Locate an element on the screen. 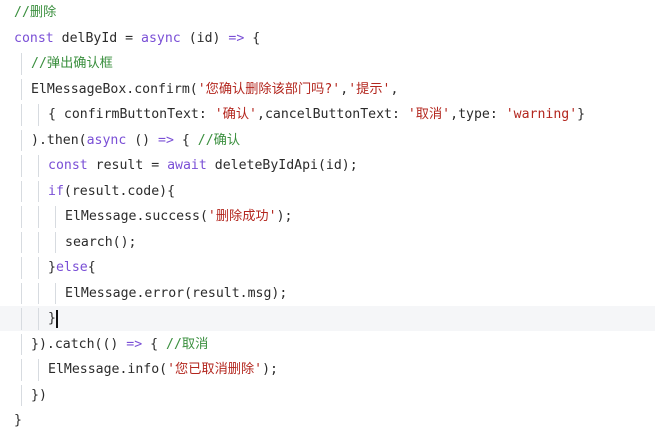  code-token: //弹出确认框 is located at coordinates (72, 63).